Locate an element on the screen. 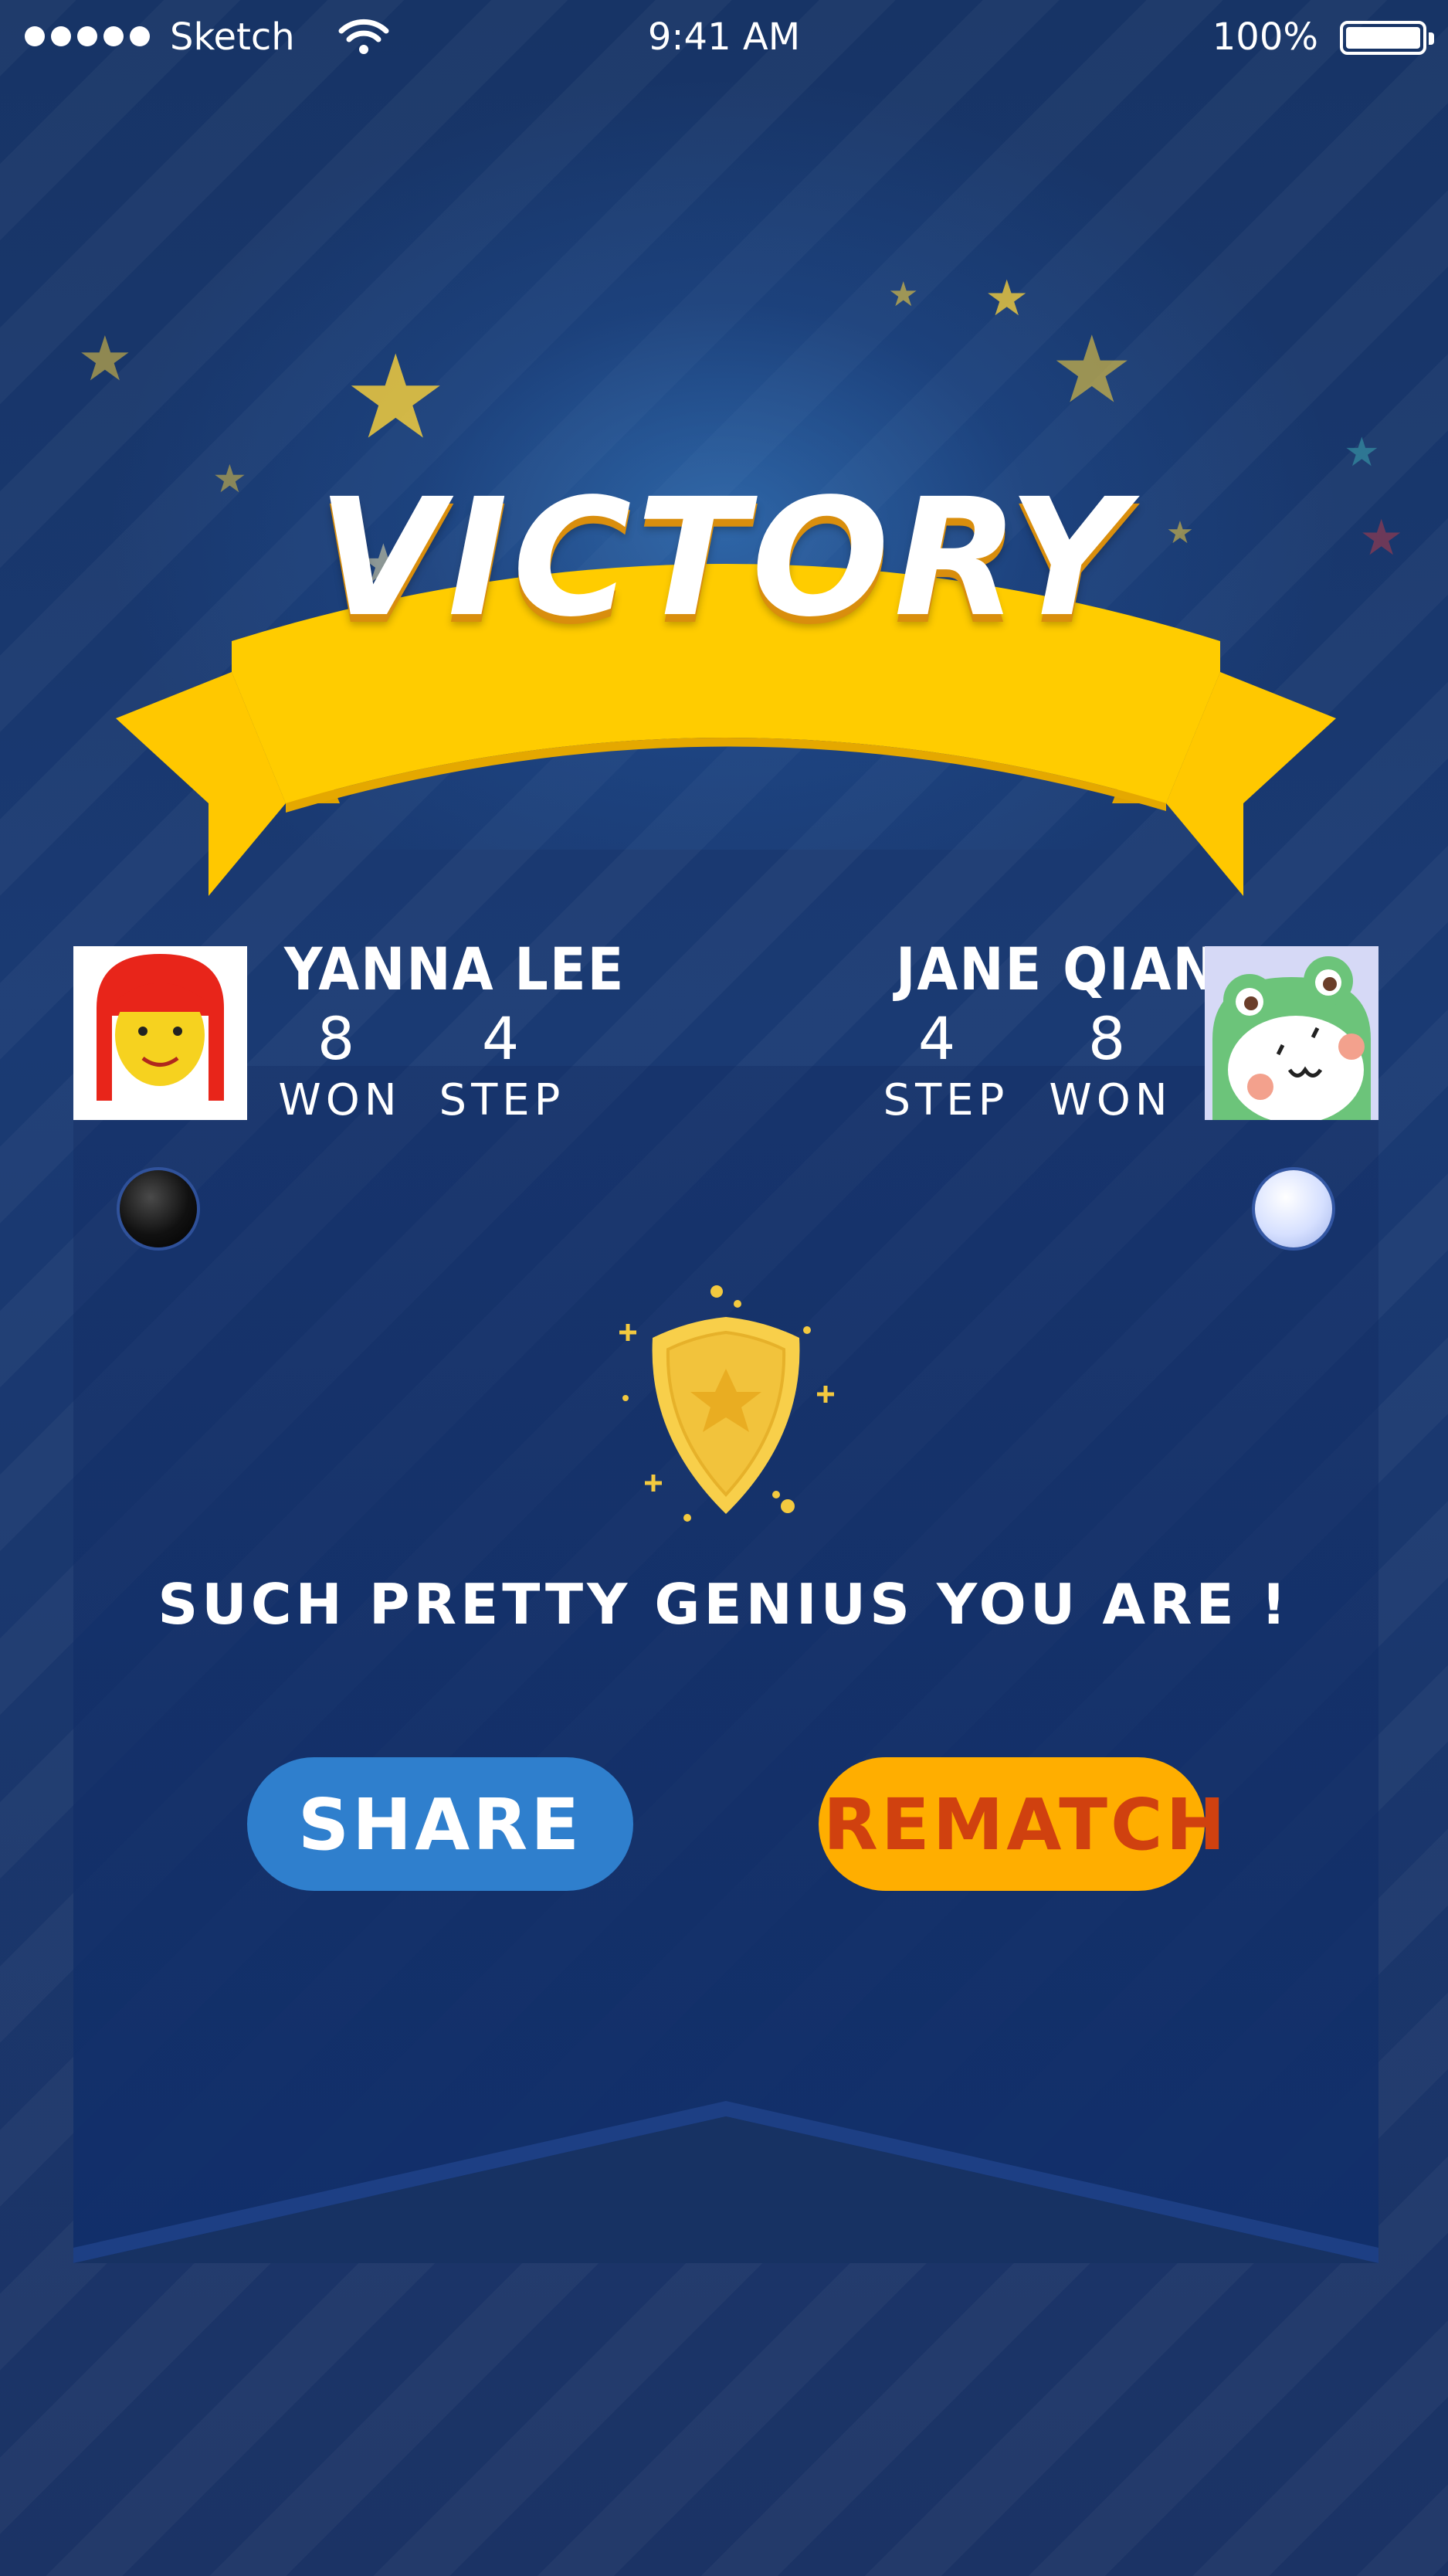 Image resolution: width=1448 pixels, height=2576 pixels. panel-bottom-chevron is located at coordinates (725, 2182).